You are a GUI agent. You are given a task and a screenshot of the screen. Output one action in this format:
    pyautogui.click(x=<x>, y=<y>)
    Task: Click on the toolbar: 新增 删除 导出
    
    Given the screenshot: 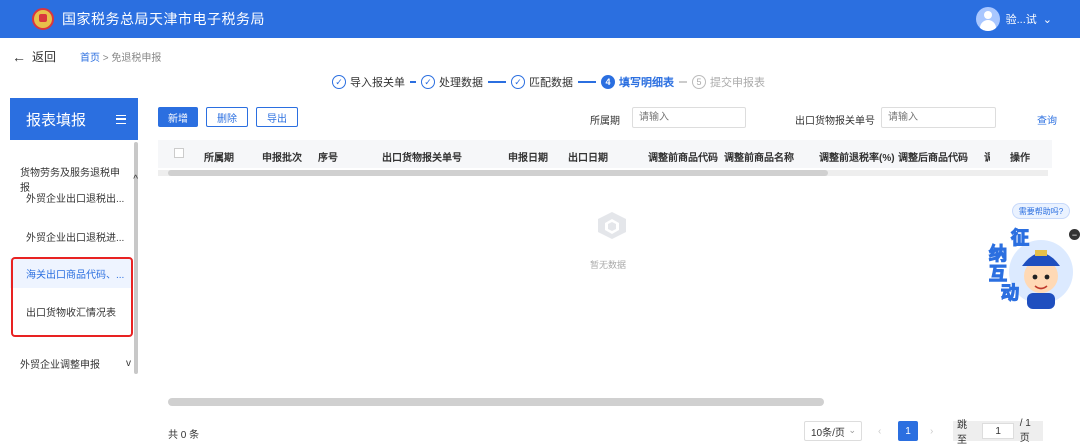 What is the action you would take?
    pyautogui.click(x=228, y=117)
    